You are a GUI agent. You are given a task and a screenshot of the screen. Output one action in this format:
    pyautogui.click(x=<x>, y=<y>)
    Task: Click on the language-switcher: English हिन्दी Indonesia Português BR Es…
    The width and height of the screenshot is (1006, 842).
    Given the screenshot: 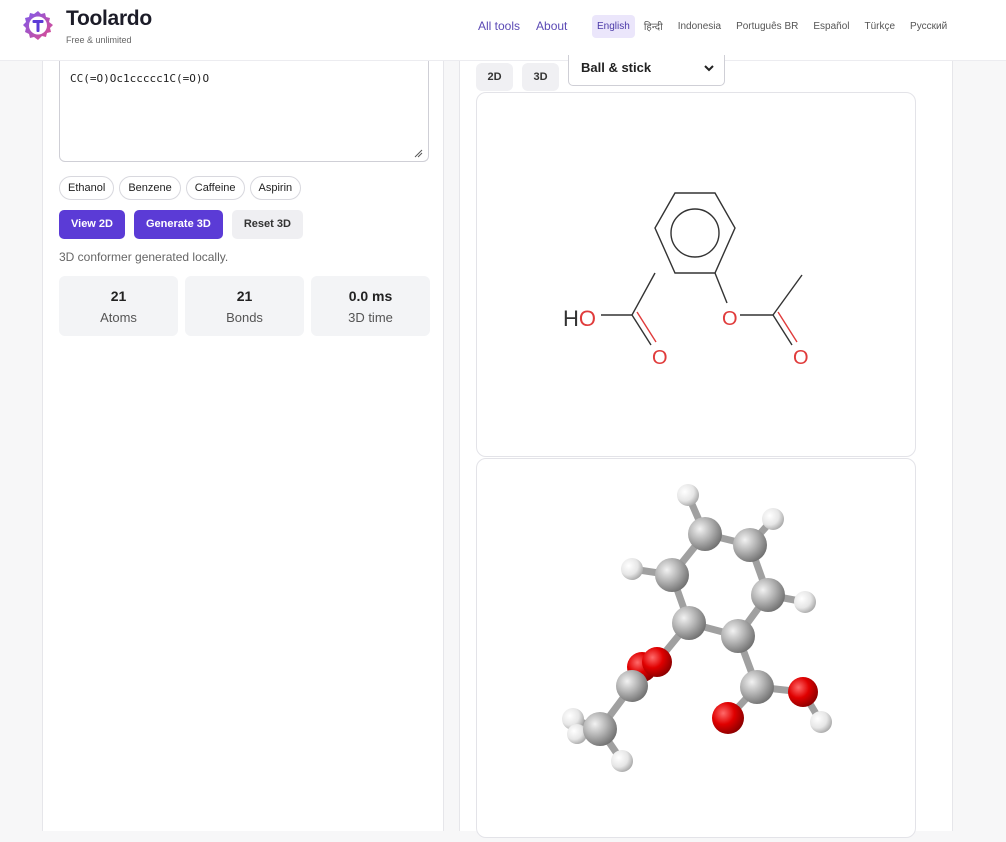 What is the action you would take?
    pyautogui.click(x=777, y=26)
    